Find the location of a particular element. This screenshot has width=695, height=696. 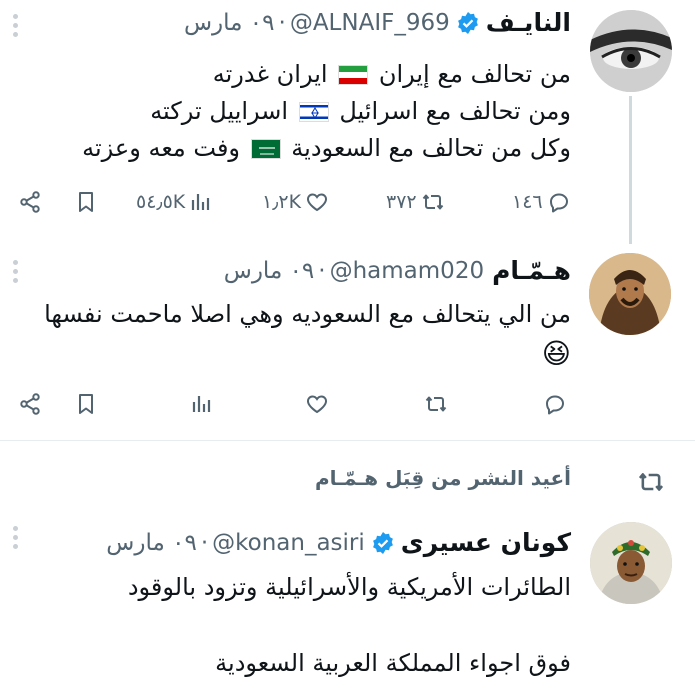

tweet-line is located at coordinates (349, 625).